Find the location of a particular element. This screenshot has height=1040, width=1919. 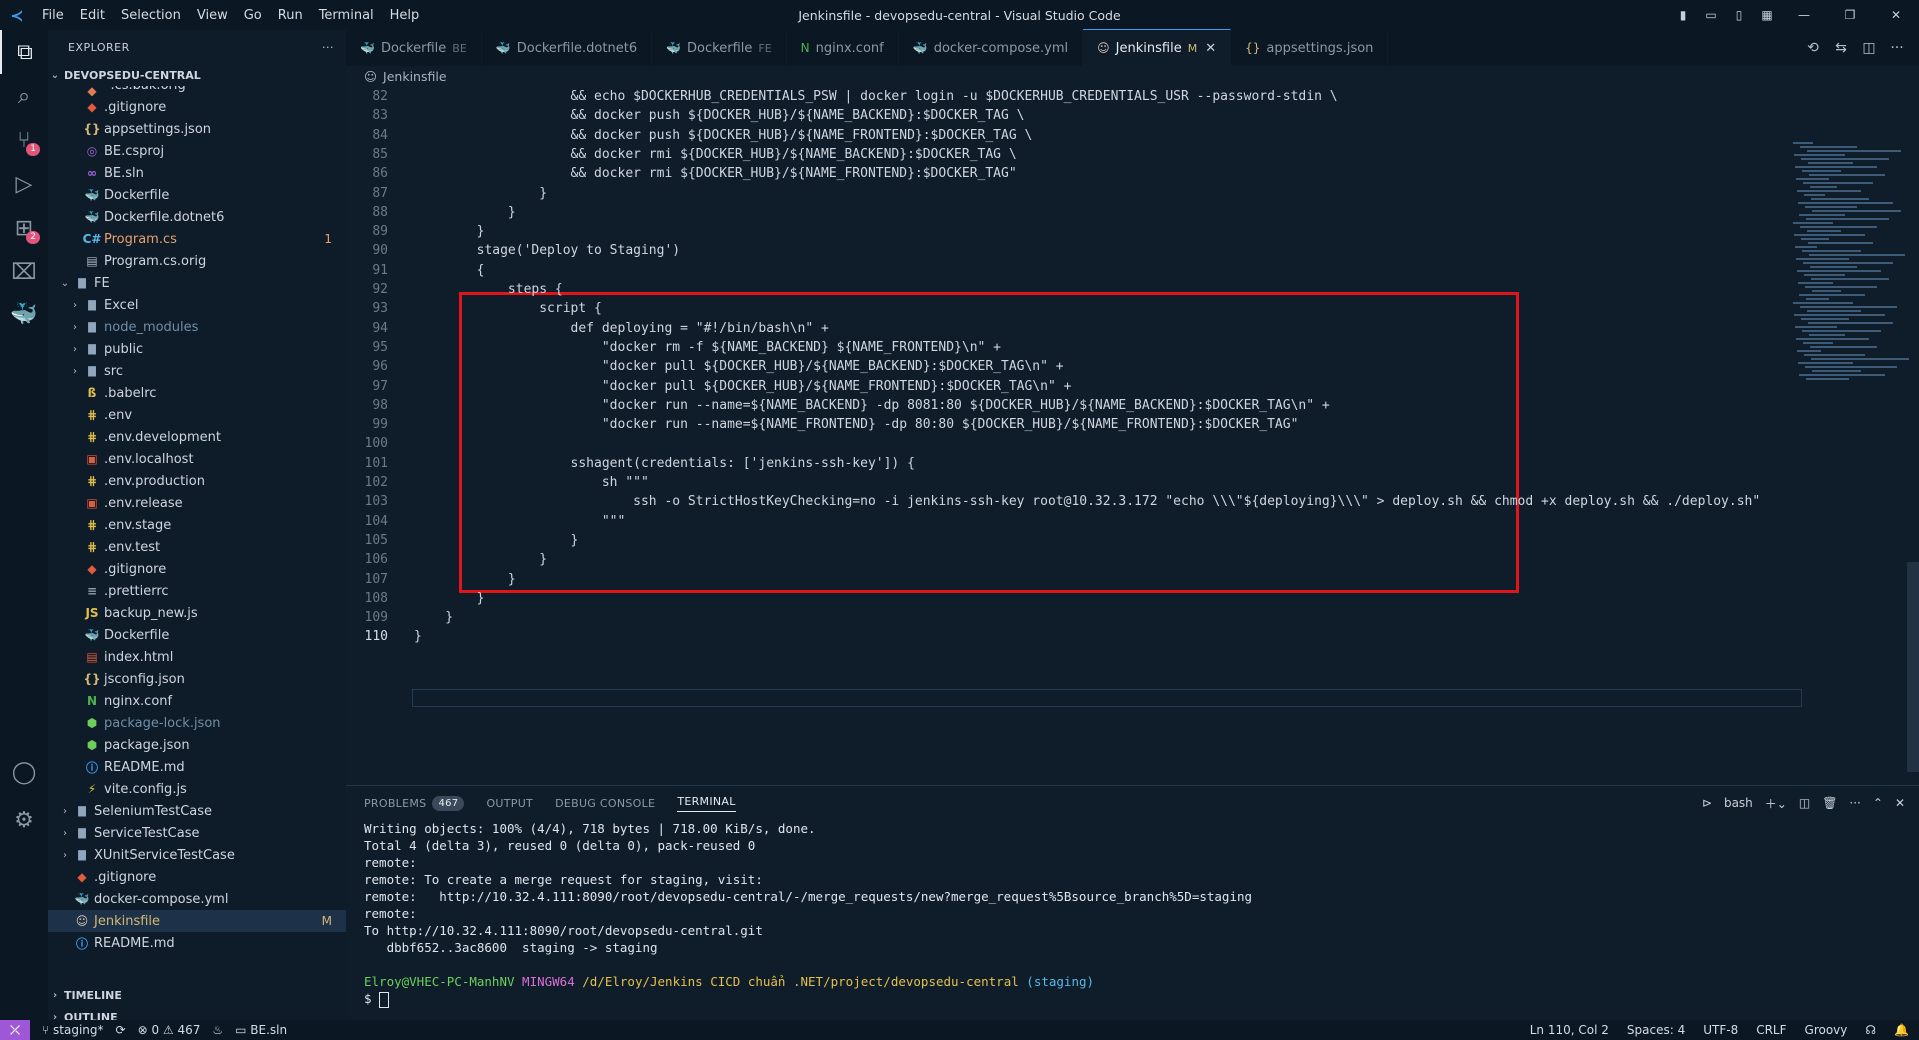

toggle-panel-icon: ▭ is located at coordinates (1711, 15).